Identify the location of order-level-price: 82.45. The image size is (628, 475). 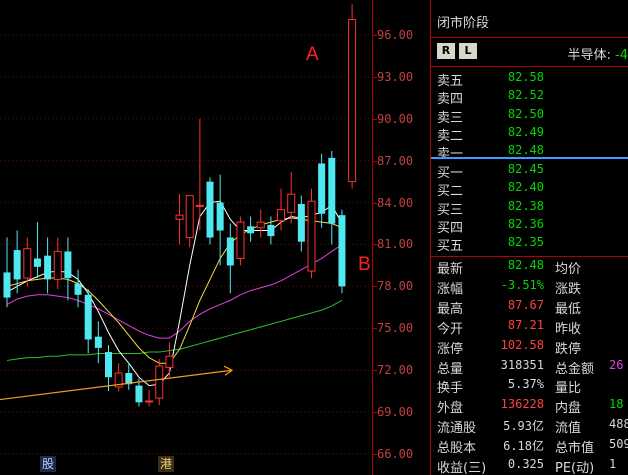
(525, 169).